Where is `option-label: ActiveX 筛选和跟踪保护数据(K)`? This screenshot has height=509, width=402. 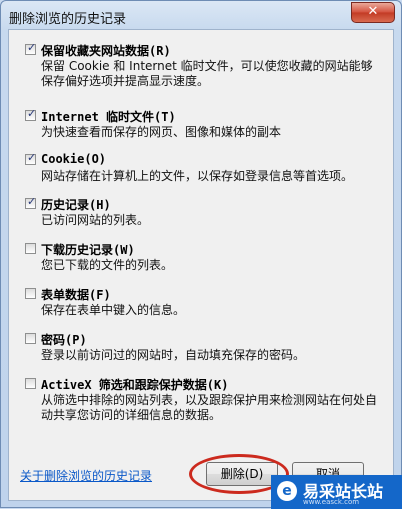
option-label: ActiveX 筛选和跟踪保护数据(K) is located at coordinates (134, 384).